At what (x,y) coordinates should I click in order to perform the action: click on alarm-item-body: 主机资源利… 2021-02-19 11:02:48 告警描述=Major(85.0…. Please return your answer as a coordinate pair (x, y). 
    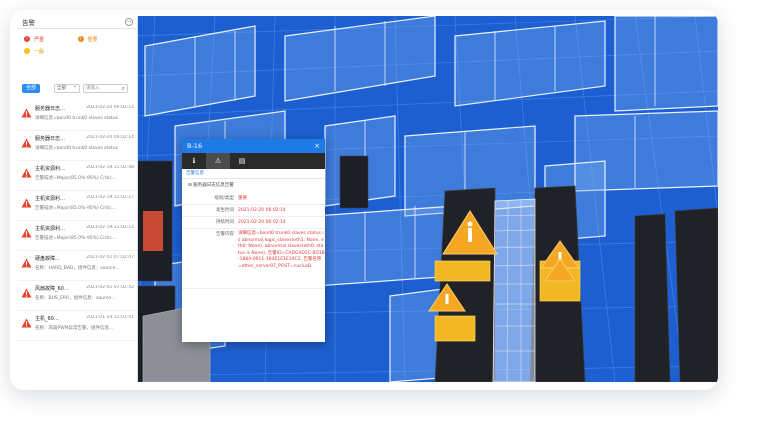
    Looking at the image, I should click on (84, 173).